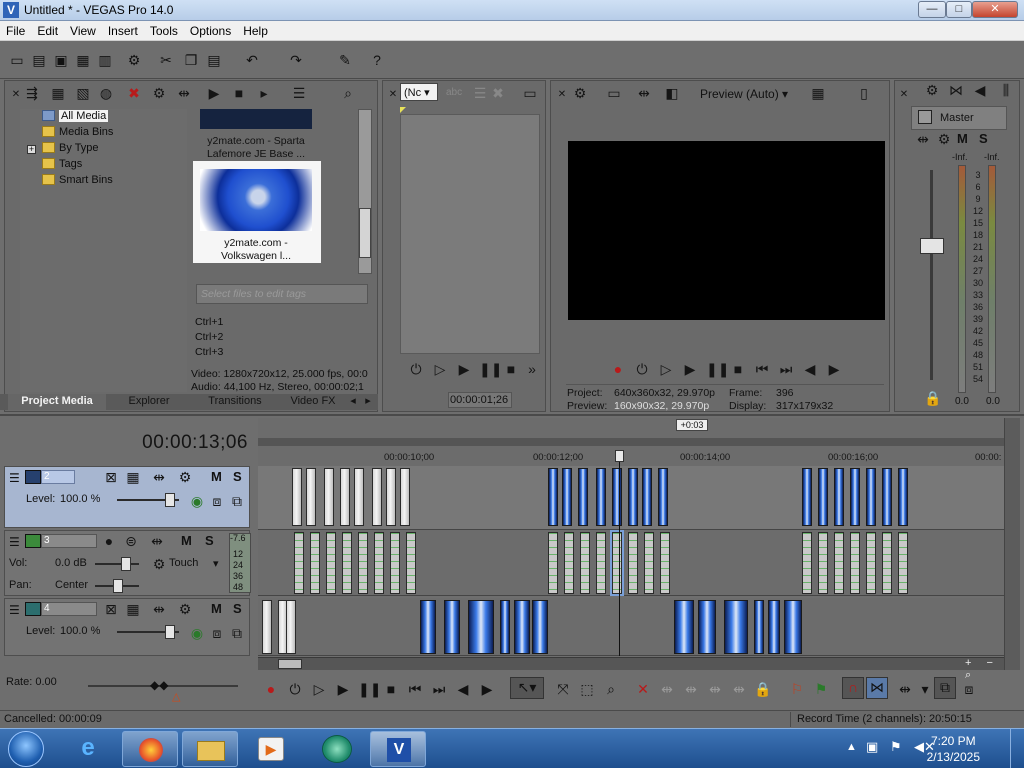 The width and height of the screenshot is (1024, 768). What do you see at coordinates (959, 9) in the screenshot?
I see `maximize-button: □` at bounding box center [959, 9].